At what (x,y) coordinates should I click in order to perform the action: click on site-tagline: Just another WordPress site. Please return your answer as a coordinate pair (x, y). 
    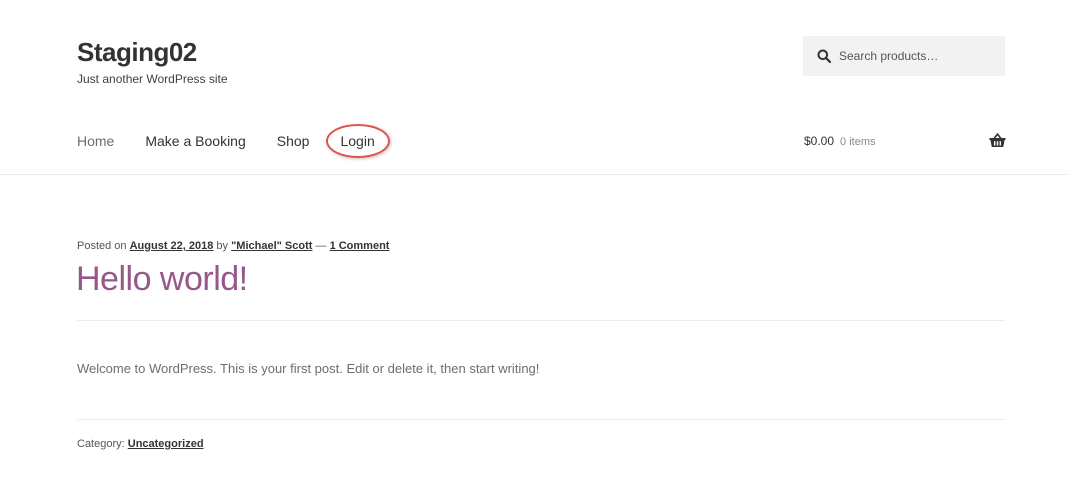
    Looking at the image, I should click on (152, 79).